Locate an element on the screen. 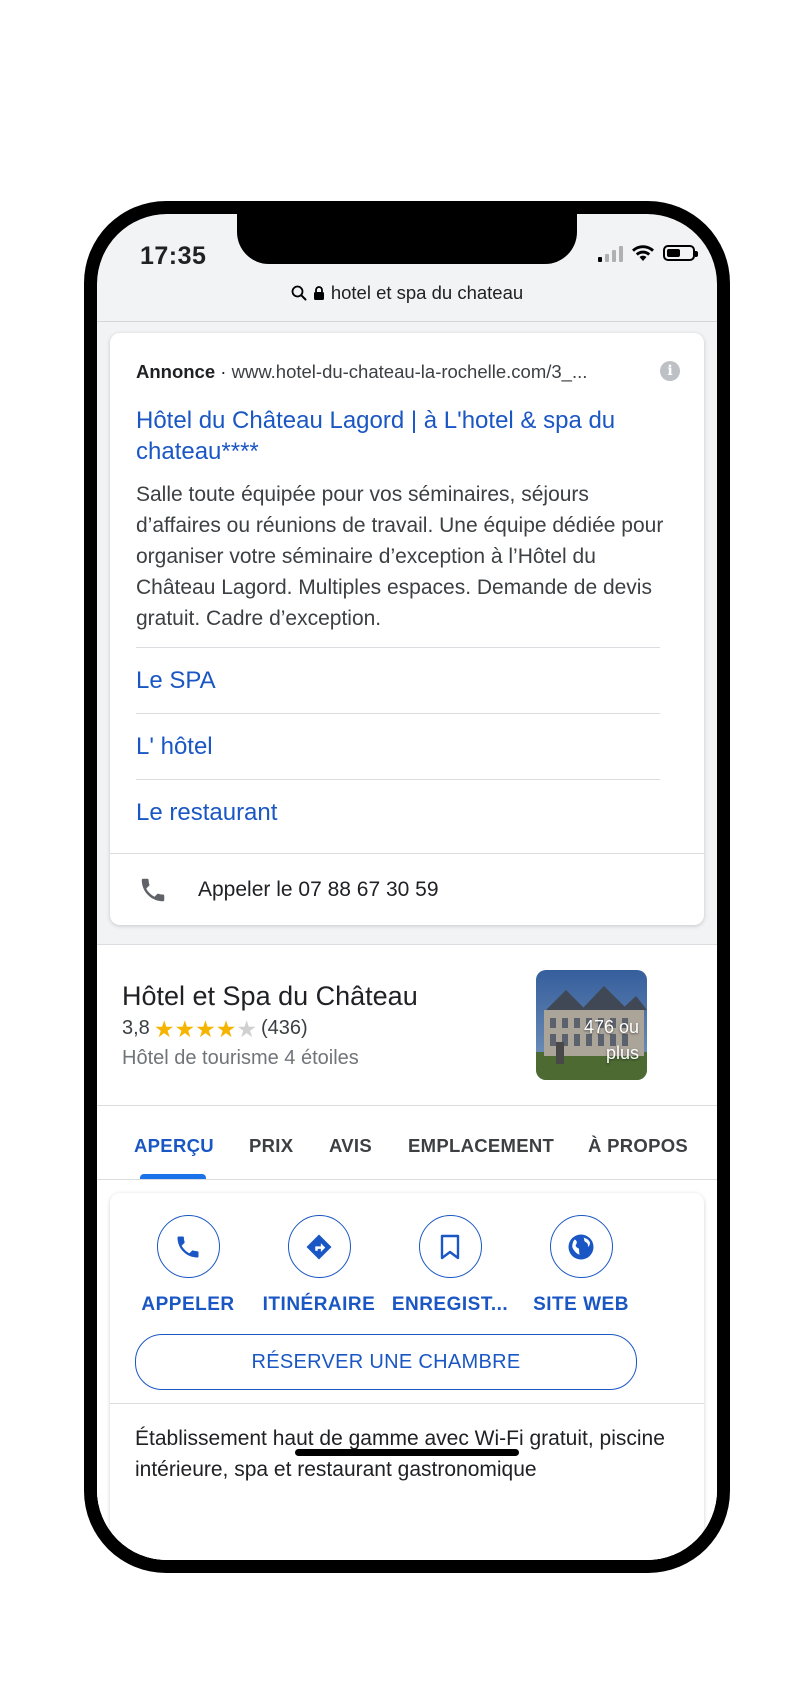 Image resolution: width=801 pixels, height=1691 pixels. reserve-room-button: RÉSERVER UNE CHAMBRE is located at coordinates (386, 1362).